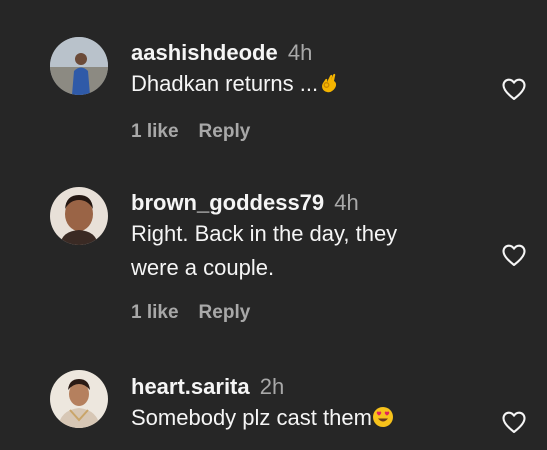 This screenshot has width=547, height=450. Describe the element at coordinates (264, 233) in the screenshot. I see `comment-text-line: Right. Back in the day, they` at that location.